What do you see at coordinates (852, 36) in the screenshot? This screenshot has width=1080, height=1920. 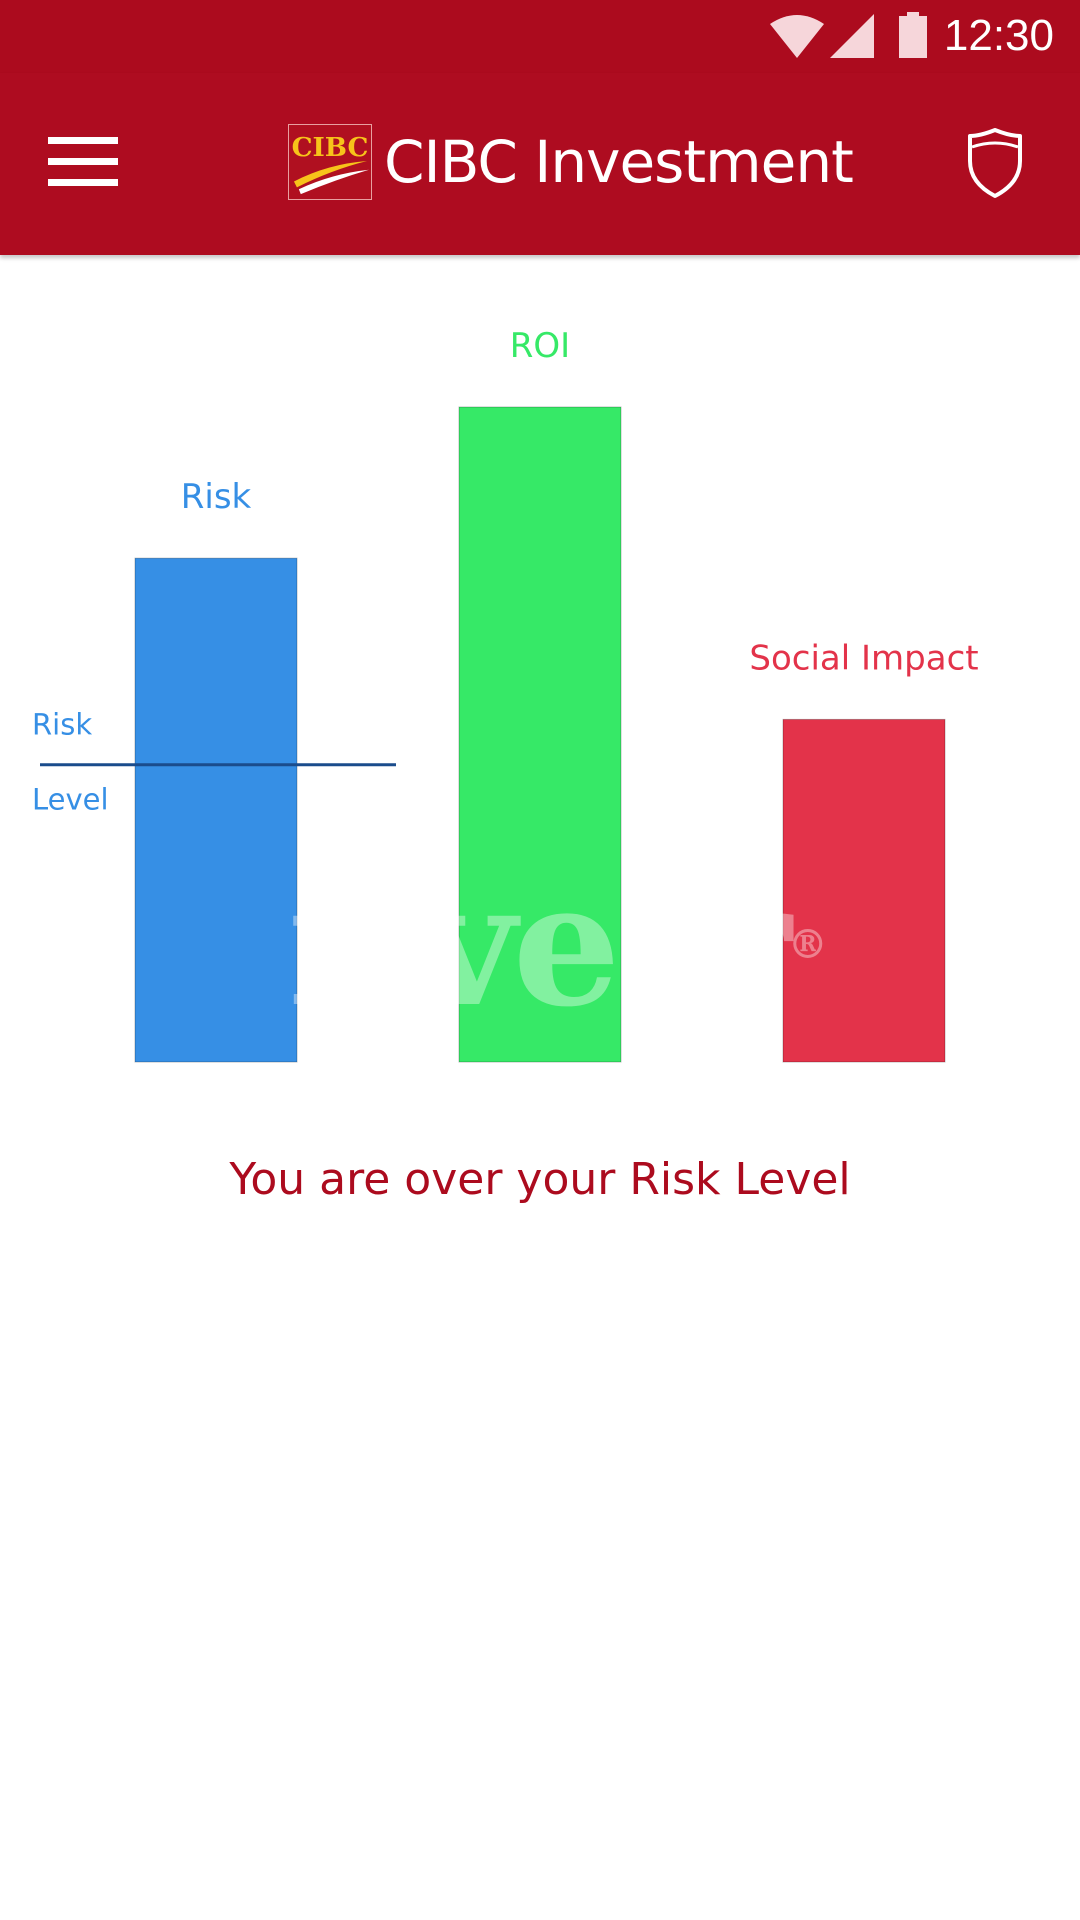 I see `cellular-signal-icon` at bounding box center [852, 36].